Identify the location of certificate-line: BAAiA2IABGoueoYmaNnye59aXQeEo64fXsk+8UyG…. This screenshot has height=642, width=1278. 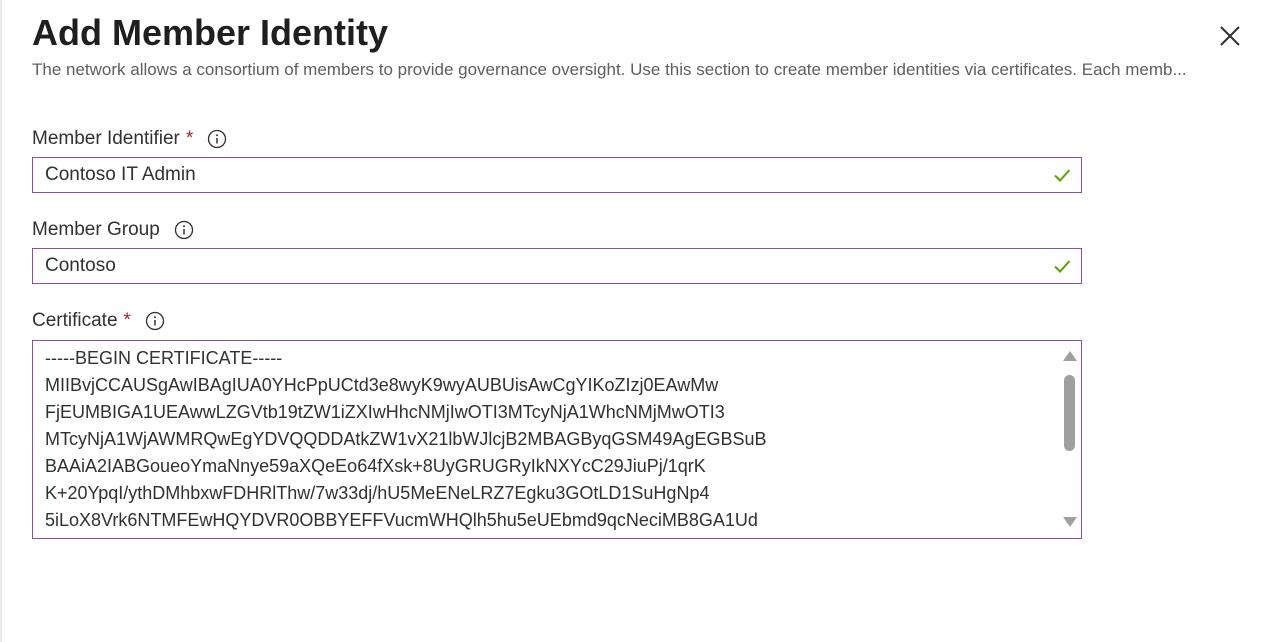
(375, 466).